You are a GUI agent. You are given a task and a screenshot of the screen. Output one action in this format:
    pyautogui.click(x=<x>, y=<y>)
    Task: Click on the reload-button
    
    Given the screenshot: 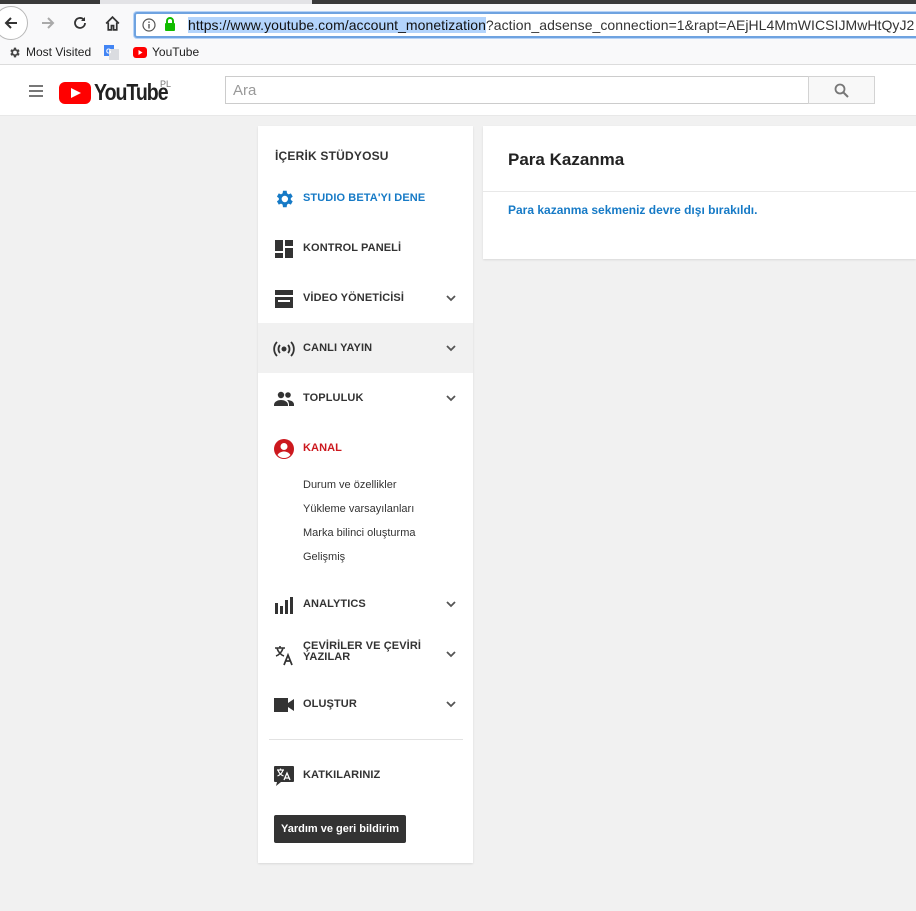 What is the action you would take?
    pyautogui.click(x=80, y=23)
    